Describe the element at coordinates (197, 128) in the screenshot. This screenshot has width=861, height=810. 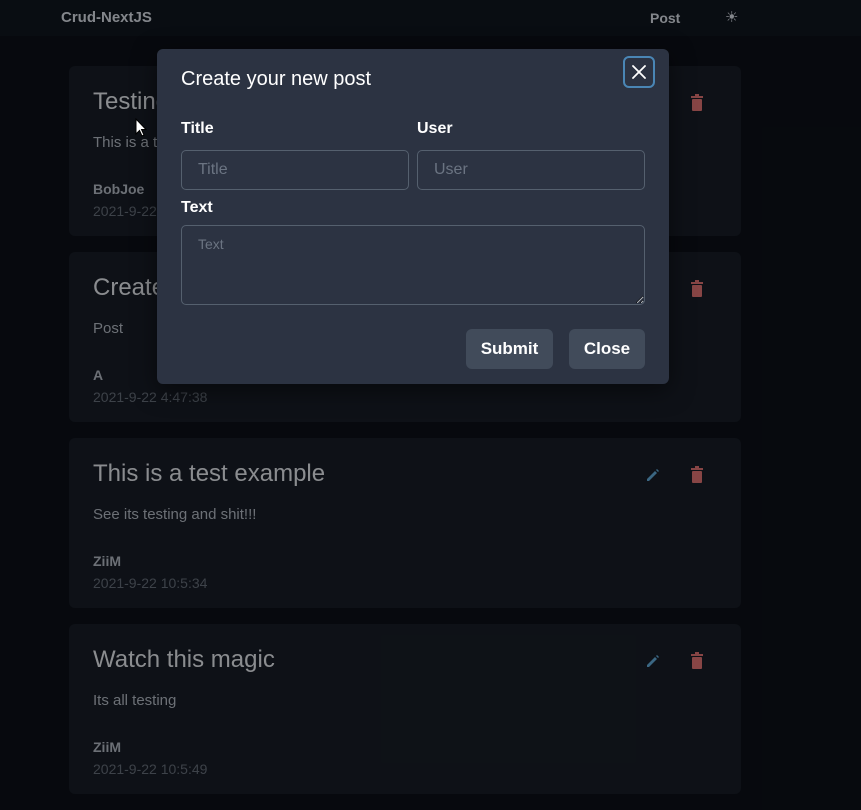
I see `title-label: Title` at that location.